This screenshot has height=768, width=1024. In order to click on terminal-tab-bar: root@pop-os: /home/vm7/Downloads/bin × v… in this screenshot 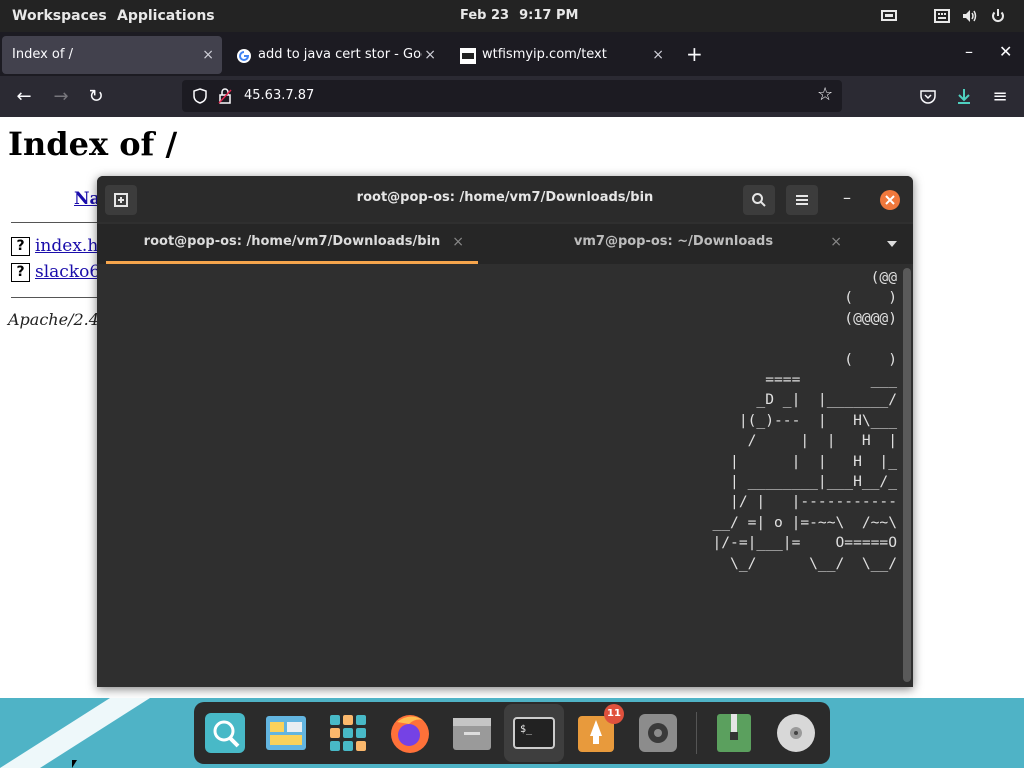, I will do `click(505, 244)`.